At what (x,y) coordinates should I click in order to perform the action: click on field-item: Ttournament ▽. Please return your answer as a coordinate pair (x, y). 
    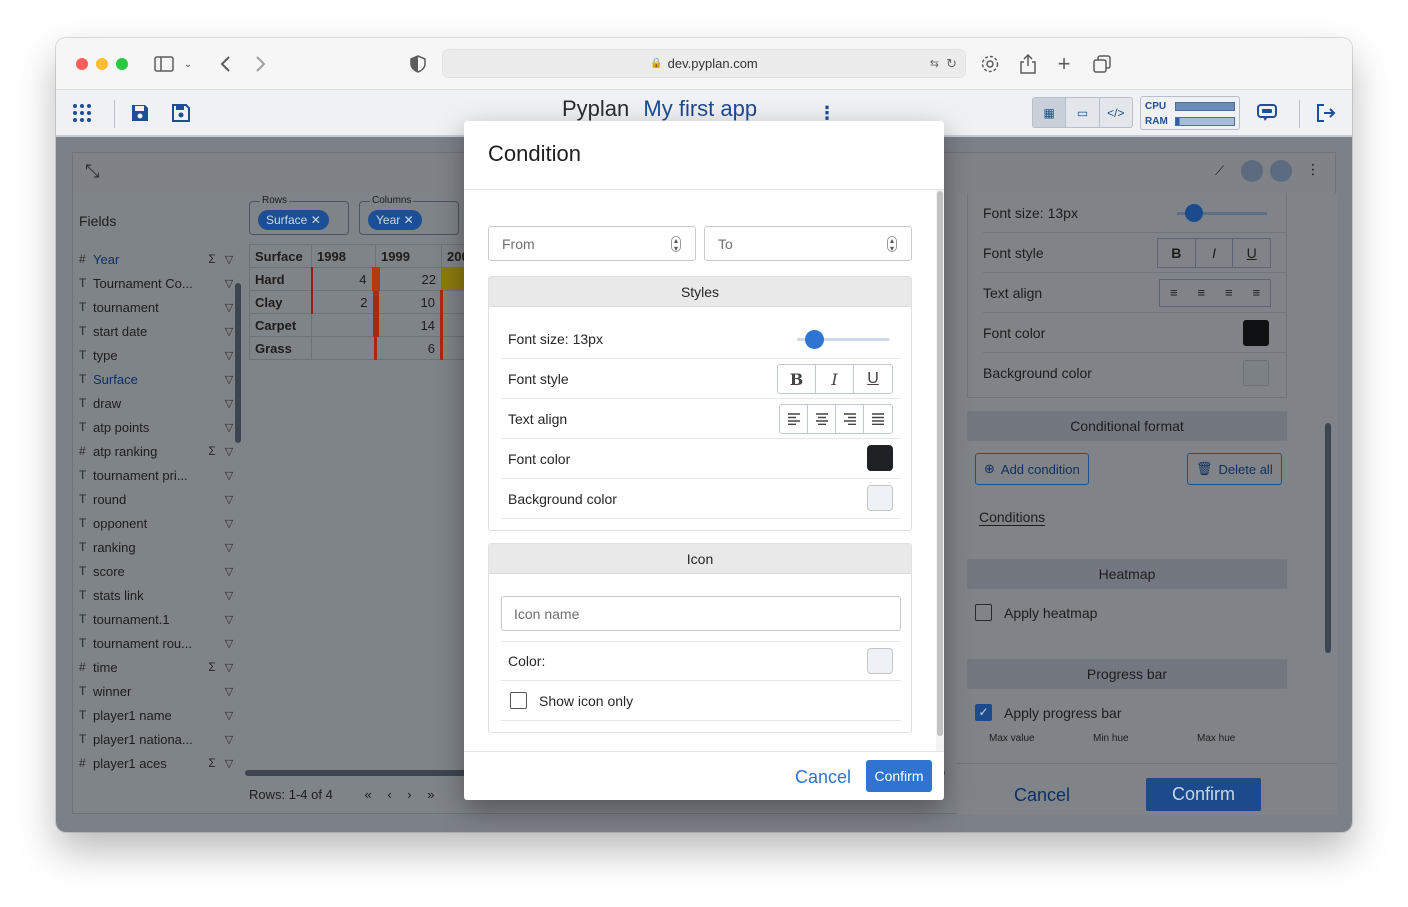
    Looking at the image, I should click on (158, 307).